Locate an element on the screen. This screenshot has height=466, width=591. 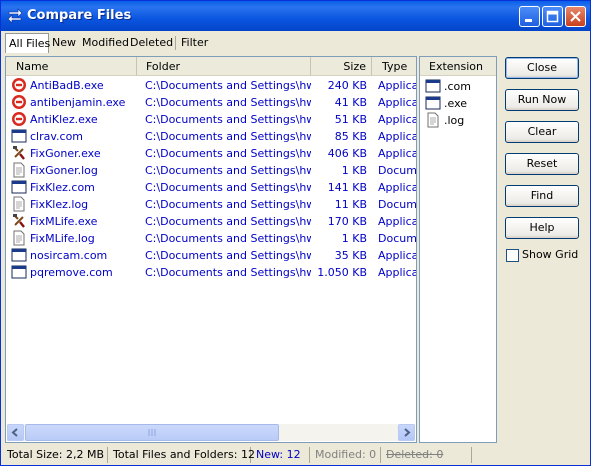
help-button: Help is located at coordinates (542, 228).